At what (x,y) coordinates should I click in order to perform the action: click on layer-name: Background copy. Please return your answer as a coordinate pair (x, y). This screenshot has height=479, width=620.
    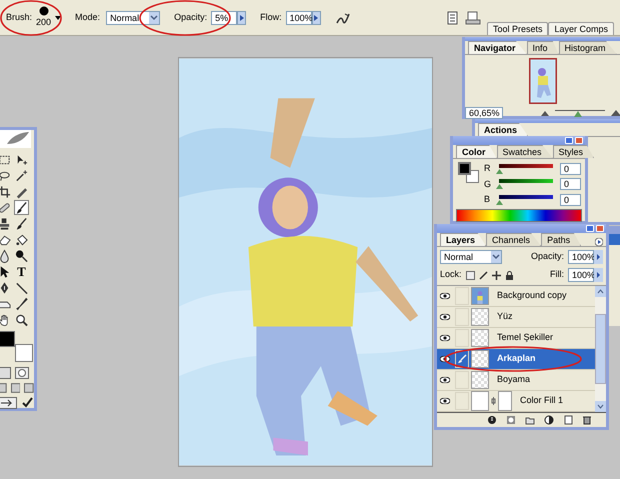
    Looking at the image, I should click on (532, 295).